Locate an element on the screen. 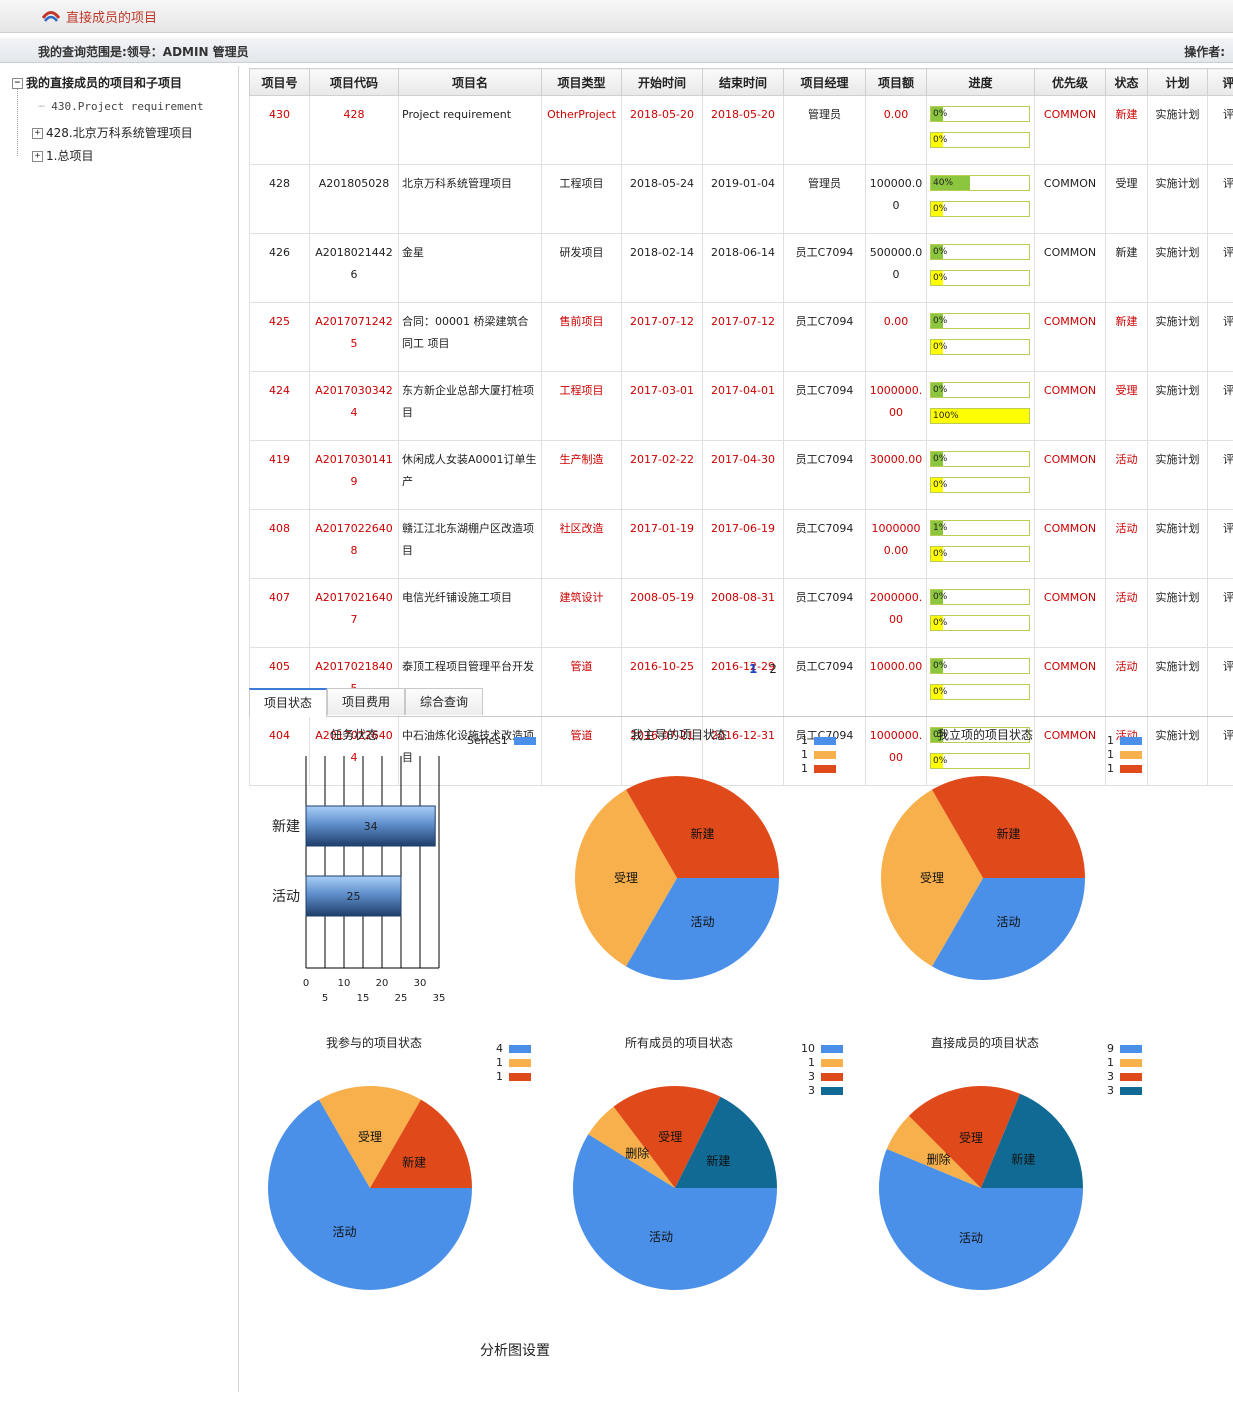 This screenshot has height=1415, width=1233. cell-manager: 员工C7094 is located at coordinates (824, 337).